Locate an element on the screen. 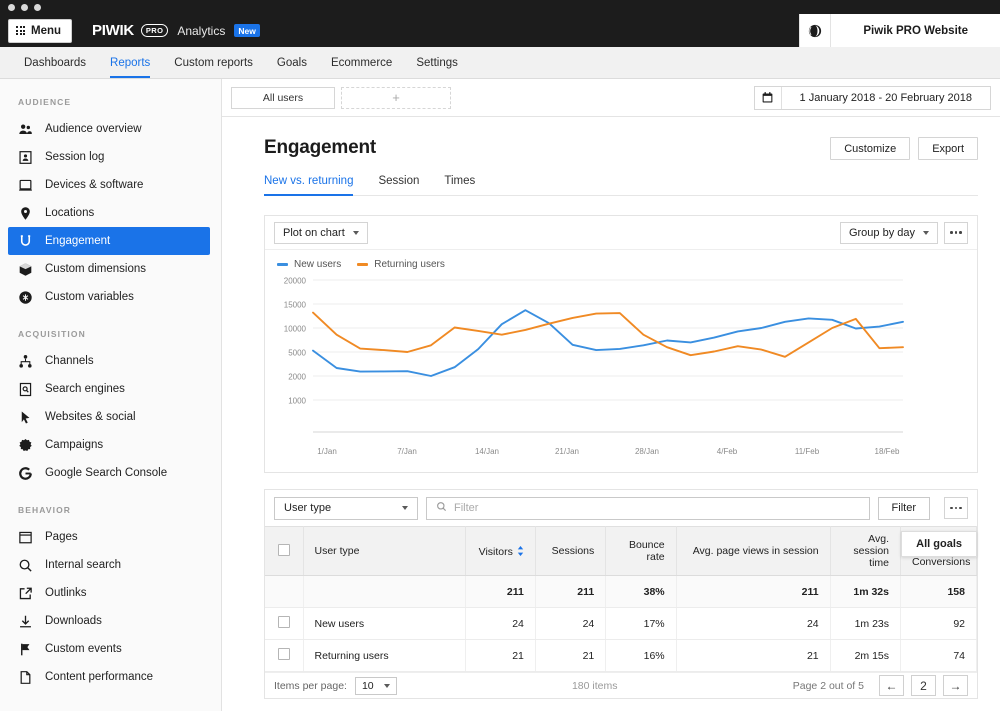 The width and height of the screenshot is (1000, 711). sidebar-item-internal-search: Internal search is located at coordinates (110, 565).